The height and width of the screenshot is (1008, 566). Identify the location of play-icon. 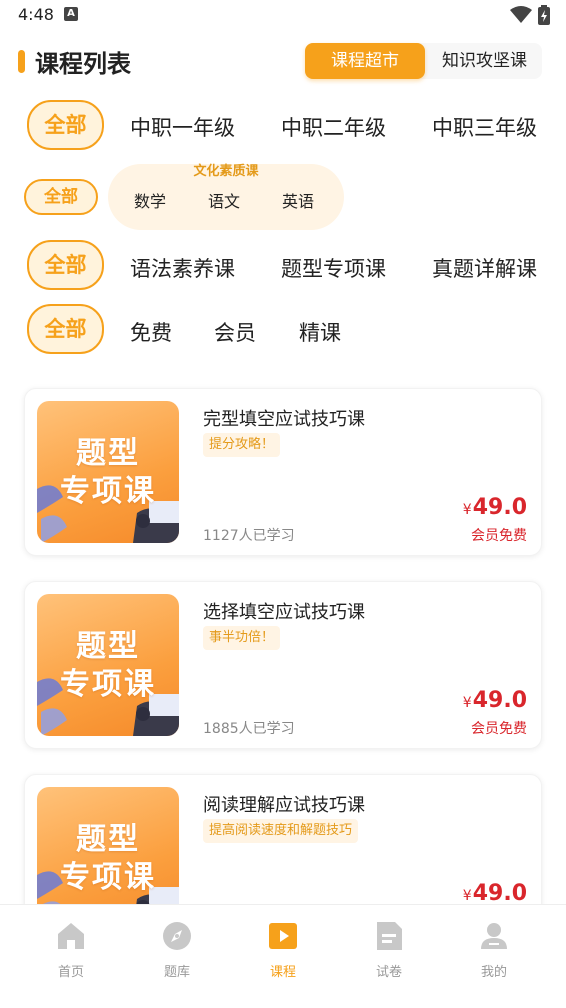
(283, 936).